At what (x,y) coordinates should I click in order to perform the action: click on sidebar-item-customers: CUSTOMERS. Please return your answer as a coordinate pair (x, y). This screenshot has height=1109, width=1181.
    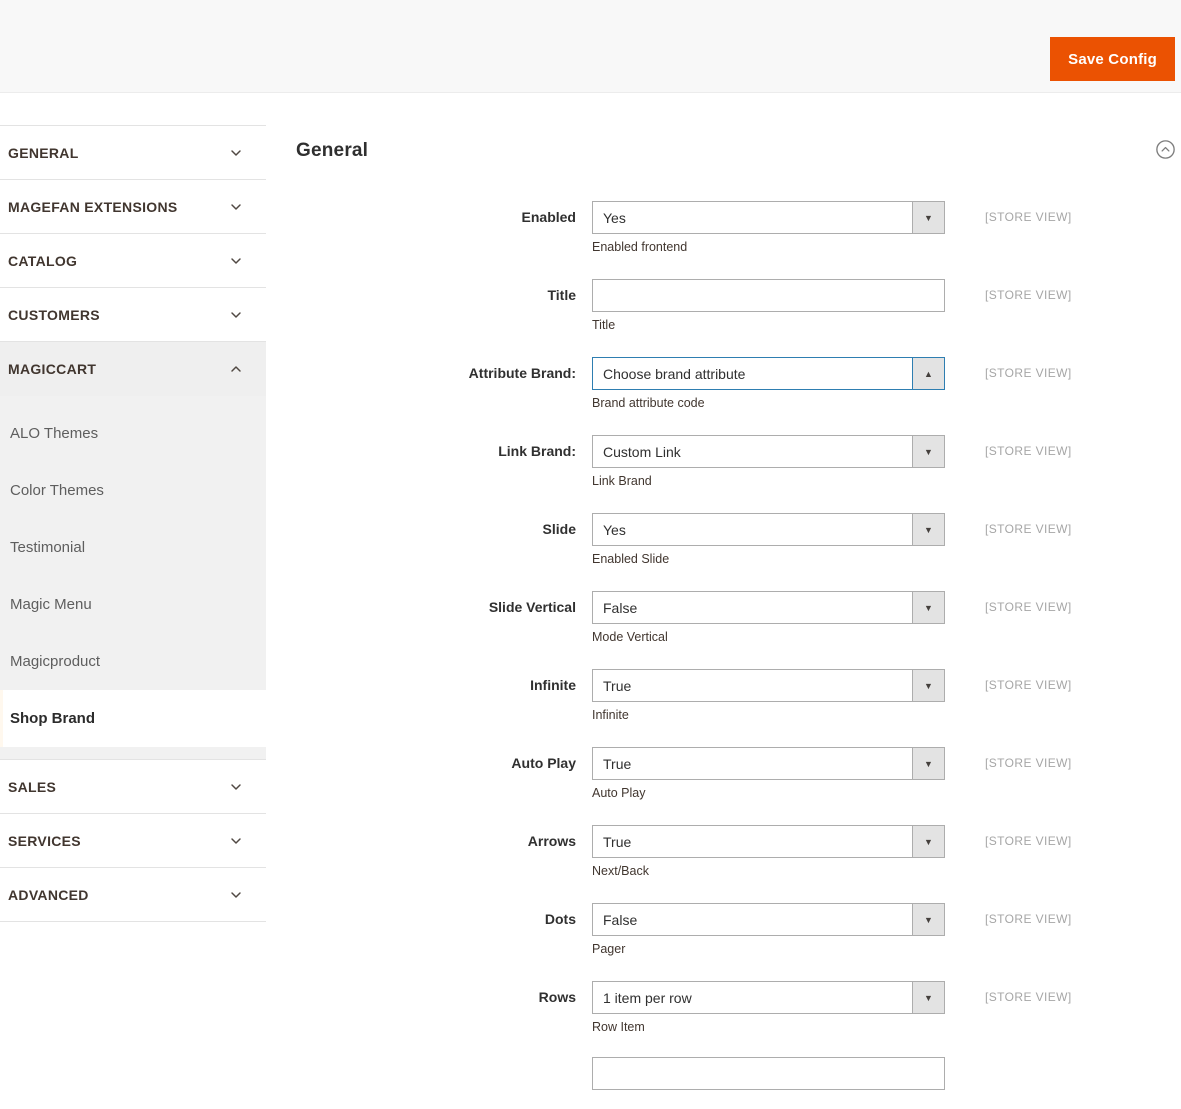
    Looking at the image, I should click on (133, 315).